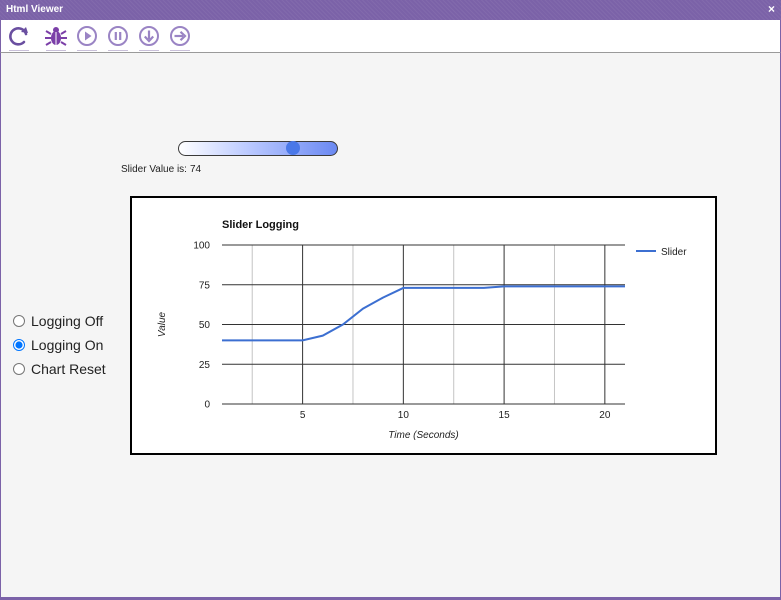  What do you see at coordinates (195, 169) in the screenshot?
I see `slider-value-number: 74` at bounding box center [195, 169].